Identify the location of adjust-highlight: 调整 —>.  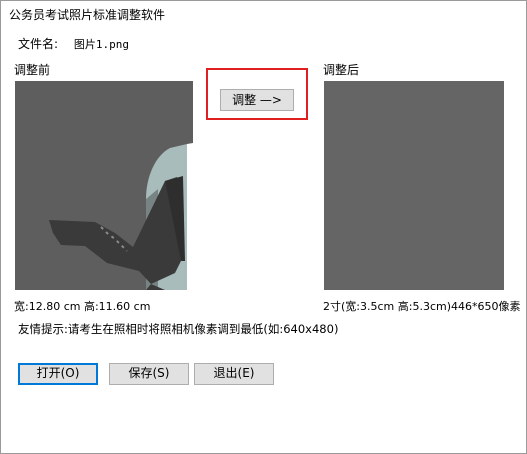
(257, 94).